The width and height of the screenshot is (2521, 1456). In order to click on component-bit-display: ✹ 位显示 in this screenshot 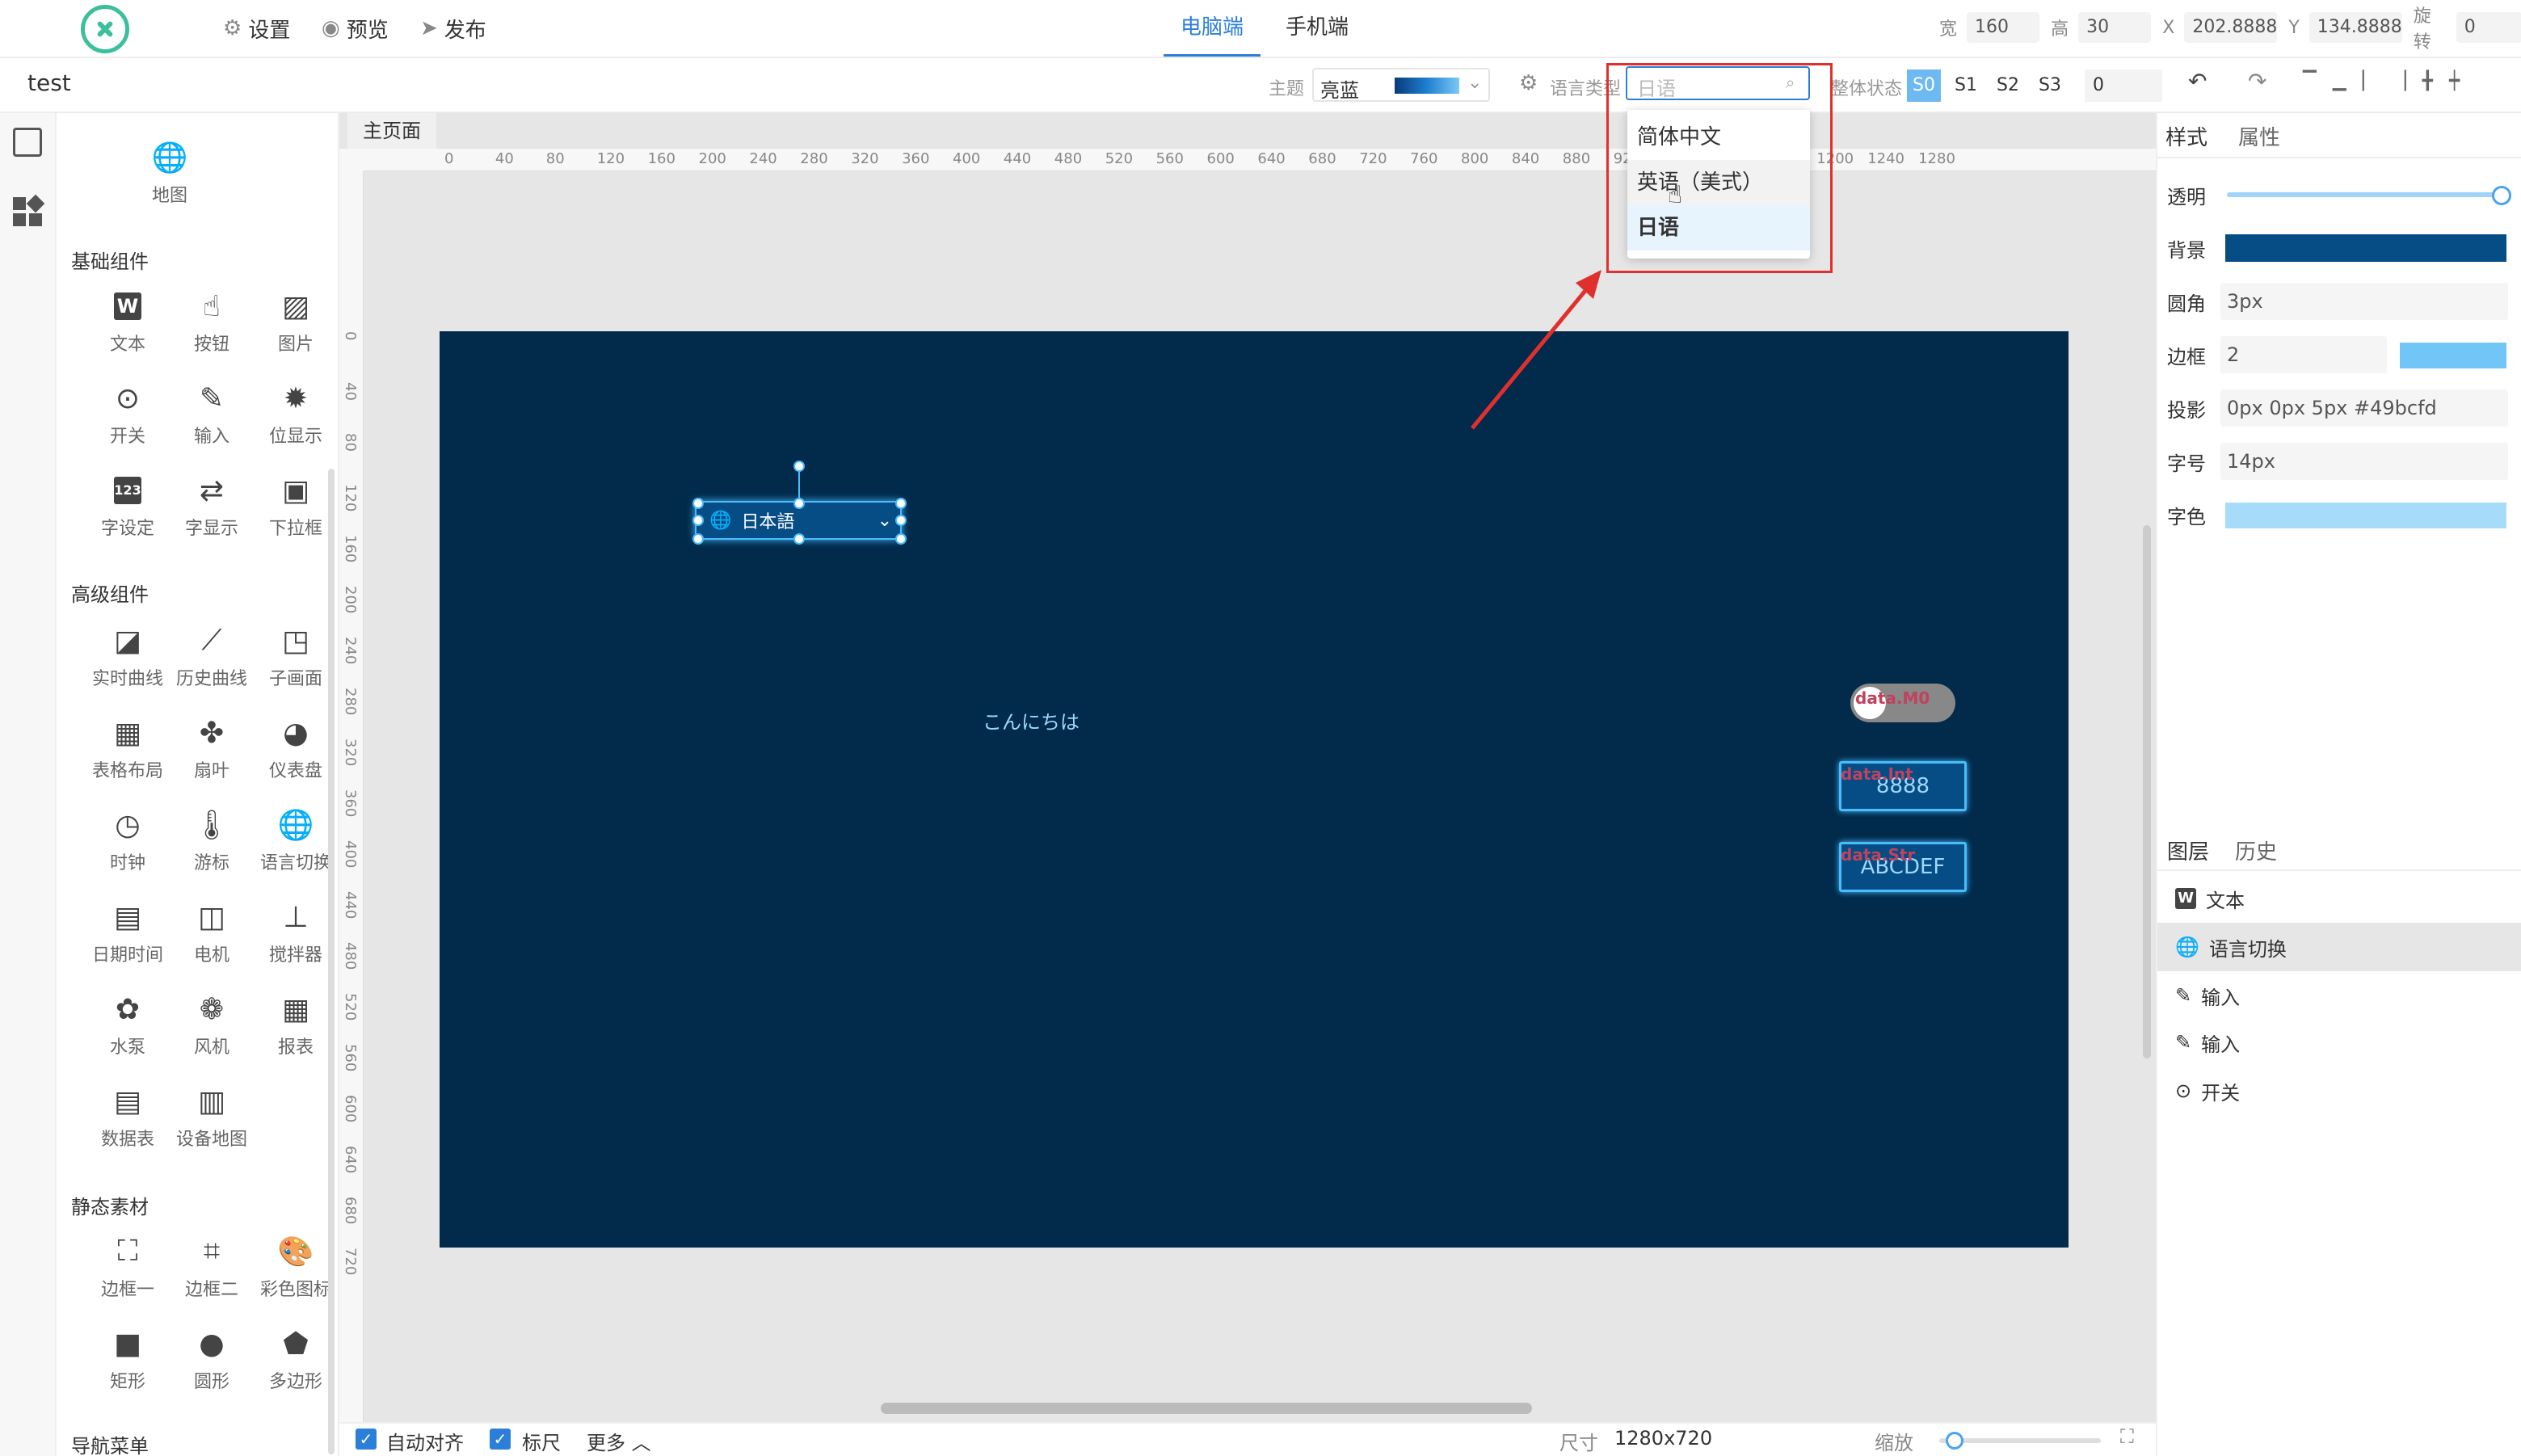, I will do `click(296, 413)`.